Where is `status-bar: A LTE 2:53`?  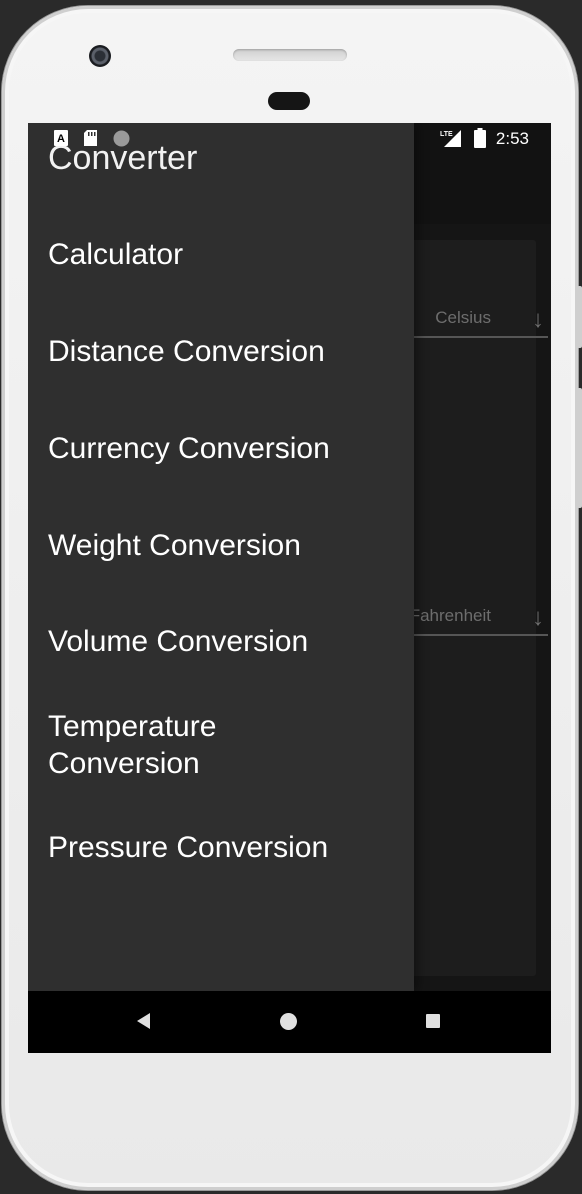
status-bar: A LTE 2:53 is located at coordinates (289, 138).